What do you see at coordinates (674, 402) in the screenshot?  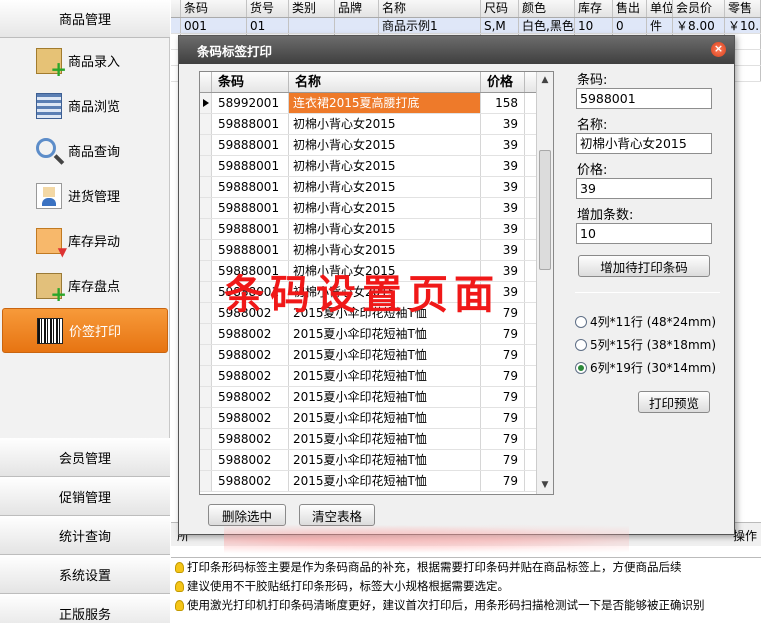 I see `print-preview-button: 打印预览` at bounding box center [674, 402].